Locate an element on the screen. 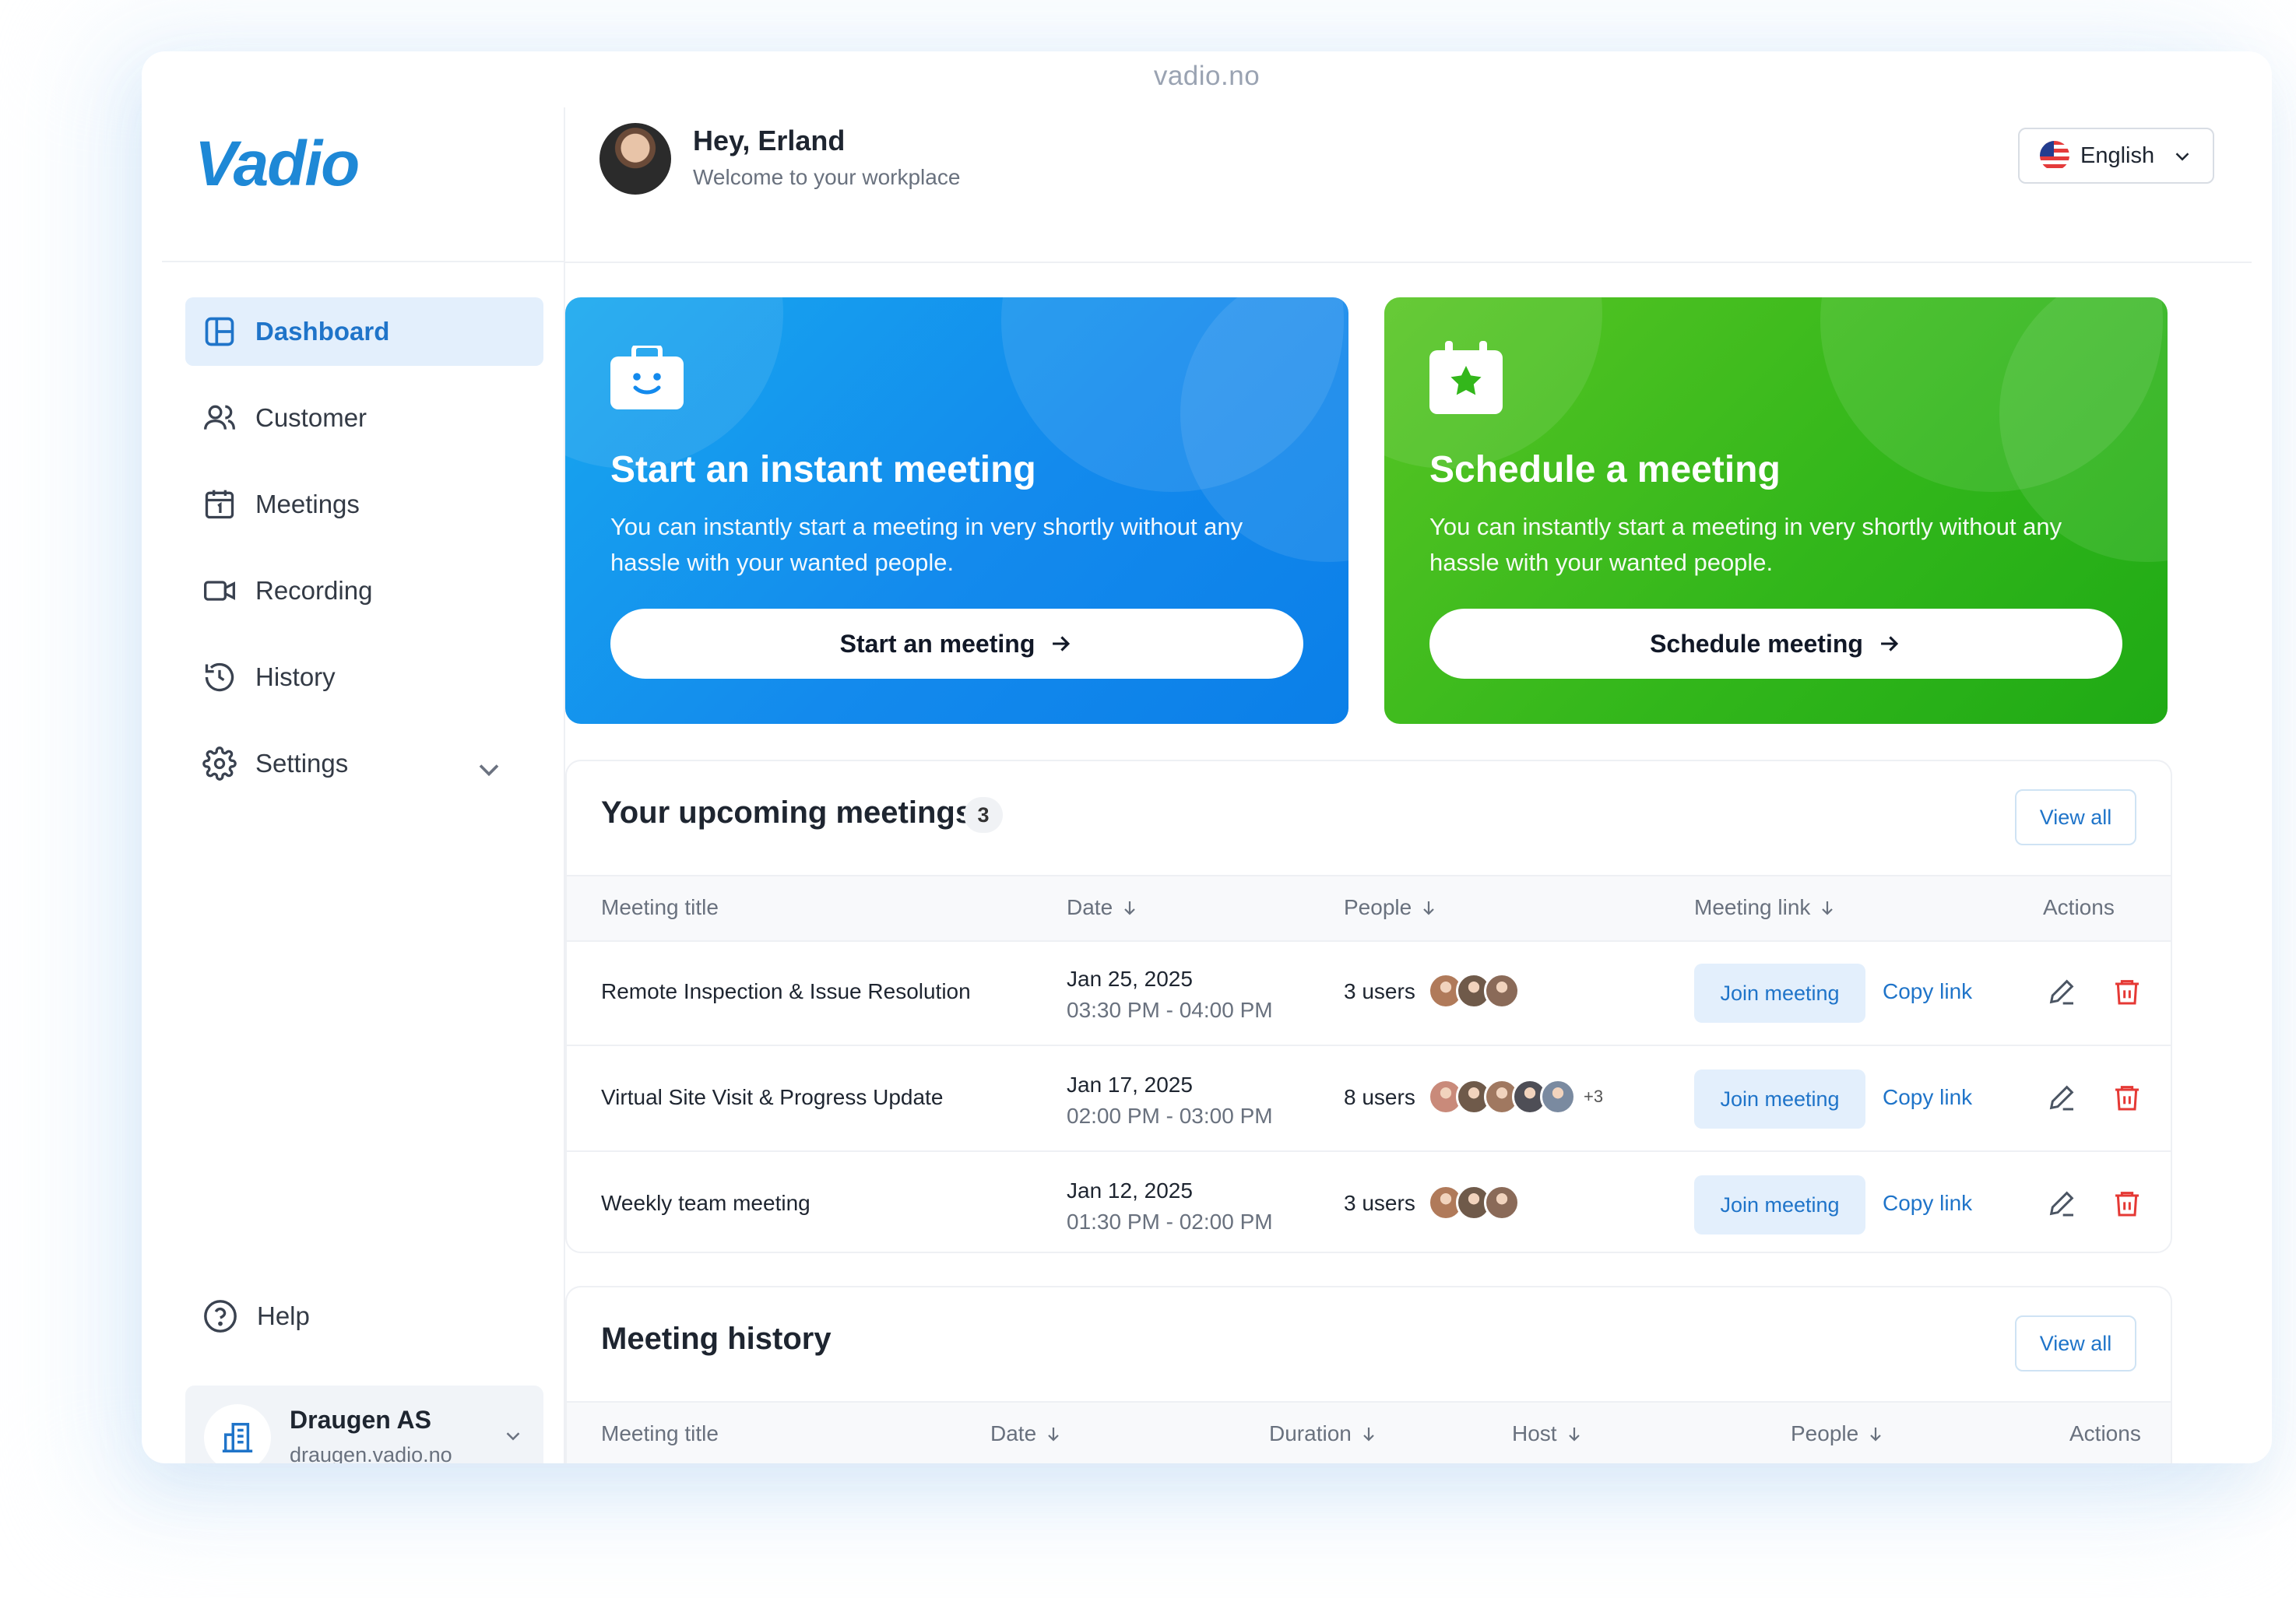 The image size is (2296, 1598). sidebar-item-label: Settings is located at coordinates (302, 763).